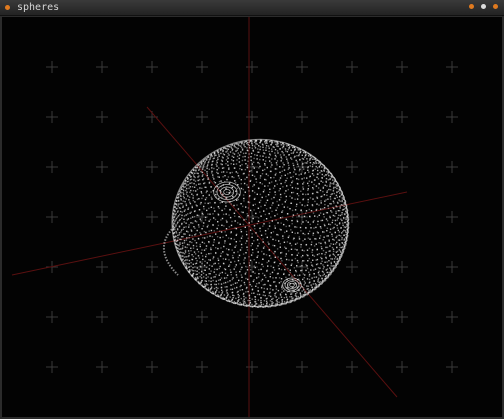 The image size is (504, 419). What do you see at coordinates (495, 6) in the screenshot?
I see `close-icon` at bounding box center [495, 6].